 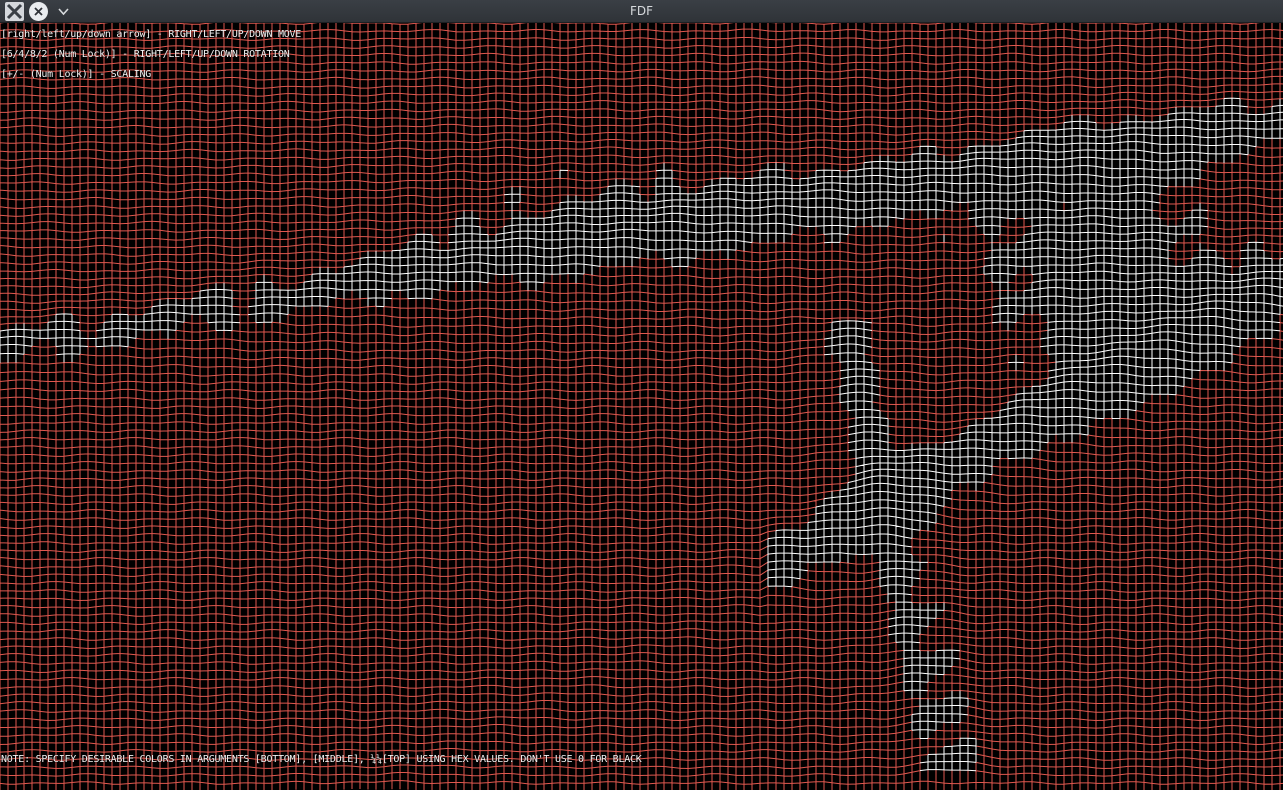 I want to click on title-bar: FDF, so click(x=641, y=11).